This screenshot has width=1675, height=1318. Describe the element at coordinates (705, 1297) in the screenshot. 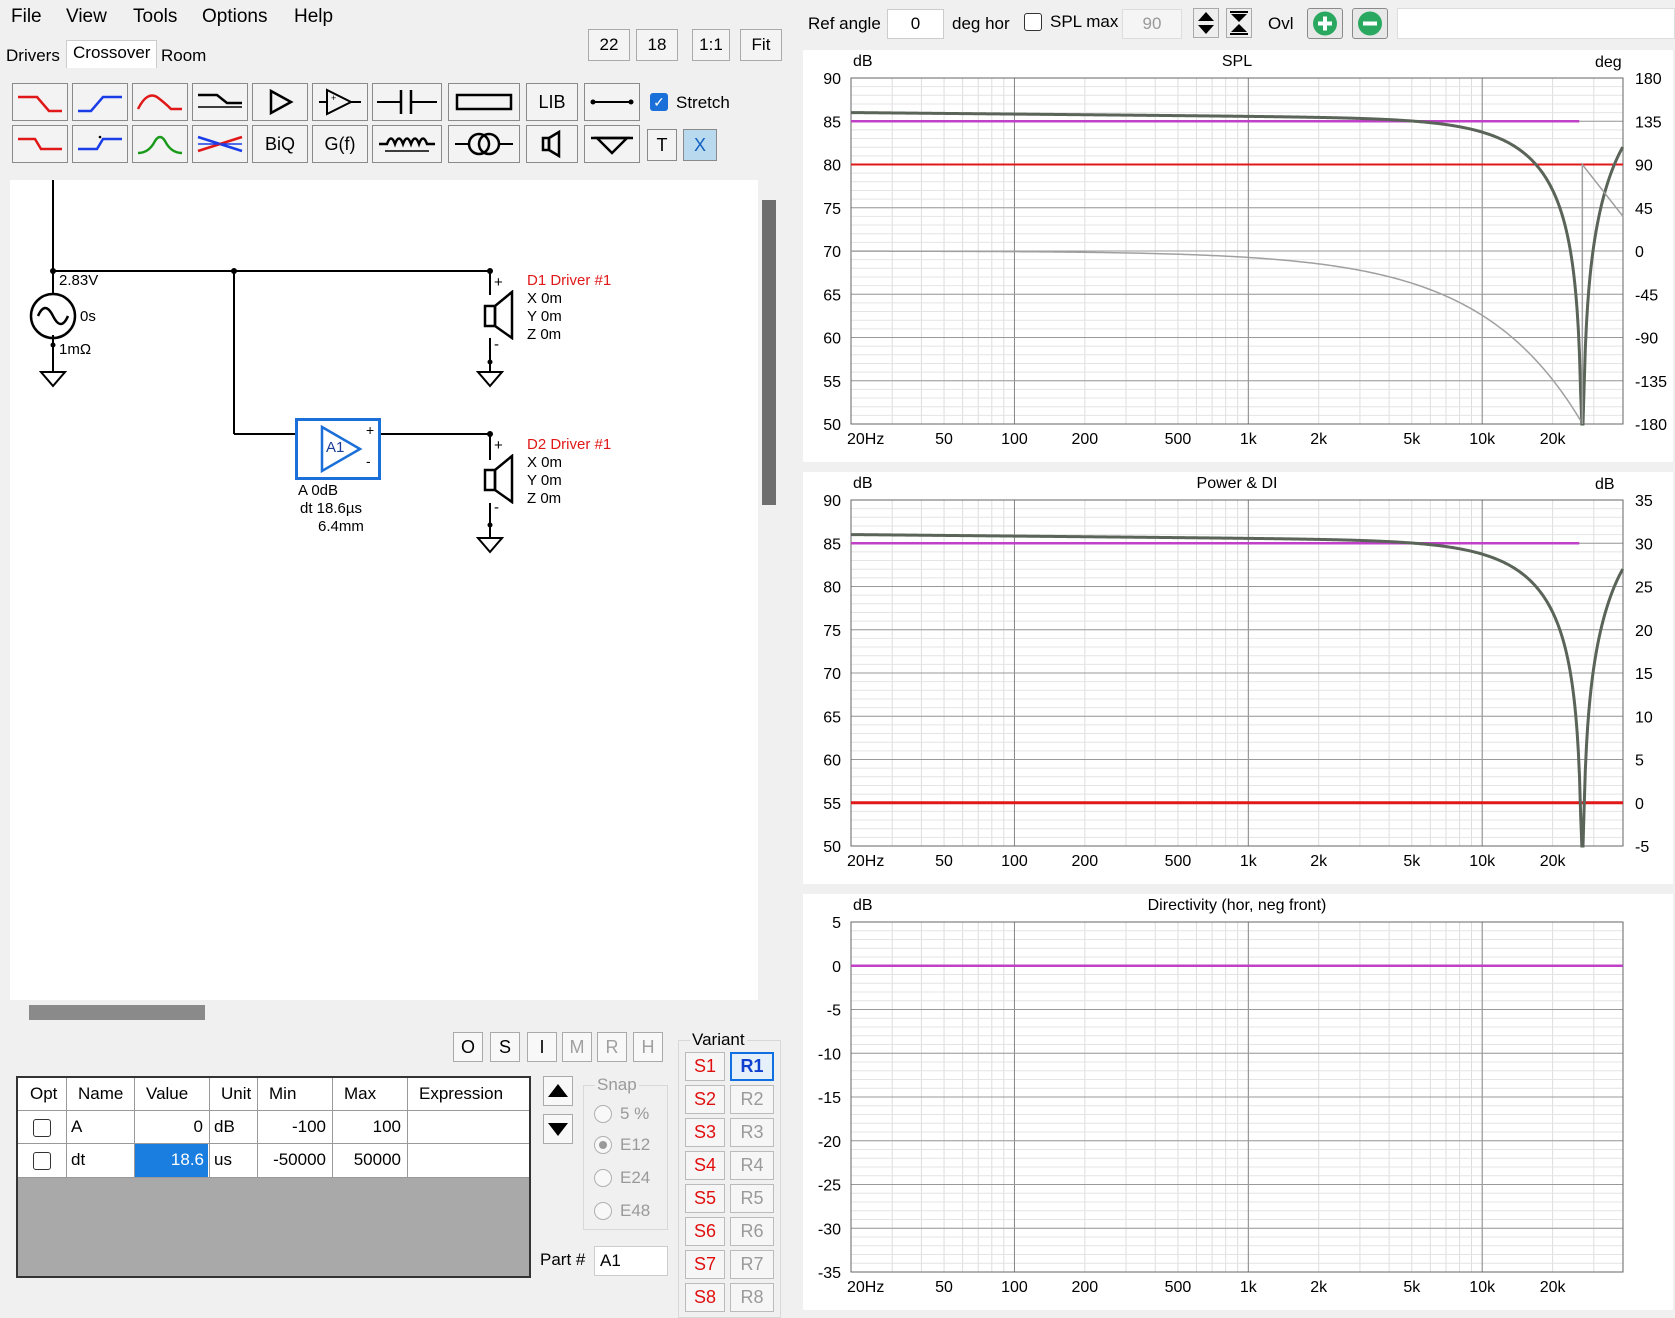

I see `variant-s8-button: S8` at that location.